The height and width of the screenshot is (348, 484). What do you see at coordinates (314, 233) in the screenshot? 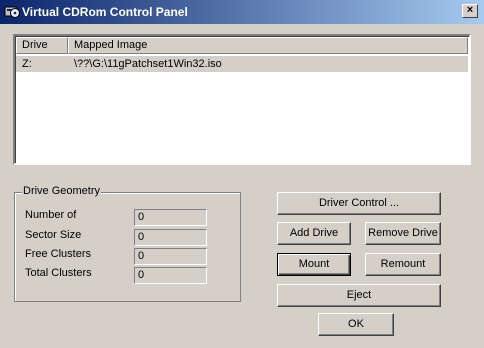
I see `add-drive-button: Add Drive` at bounding box center [314, 233].